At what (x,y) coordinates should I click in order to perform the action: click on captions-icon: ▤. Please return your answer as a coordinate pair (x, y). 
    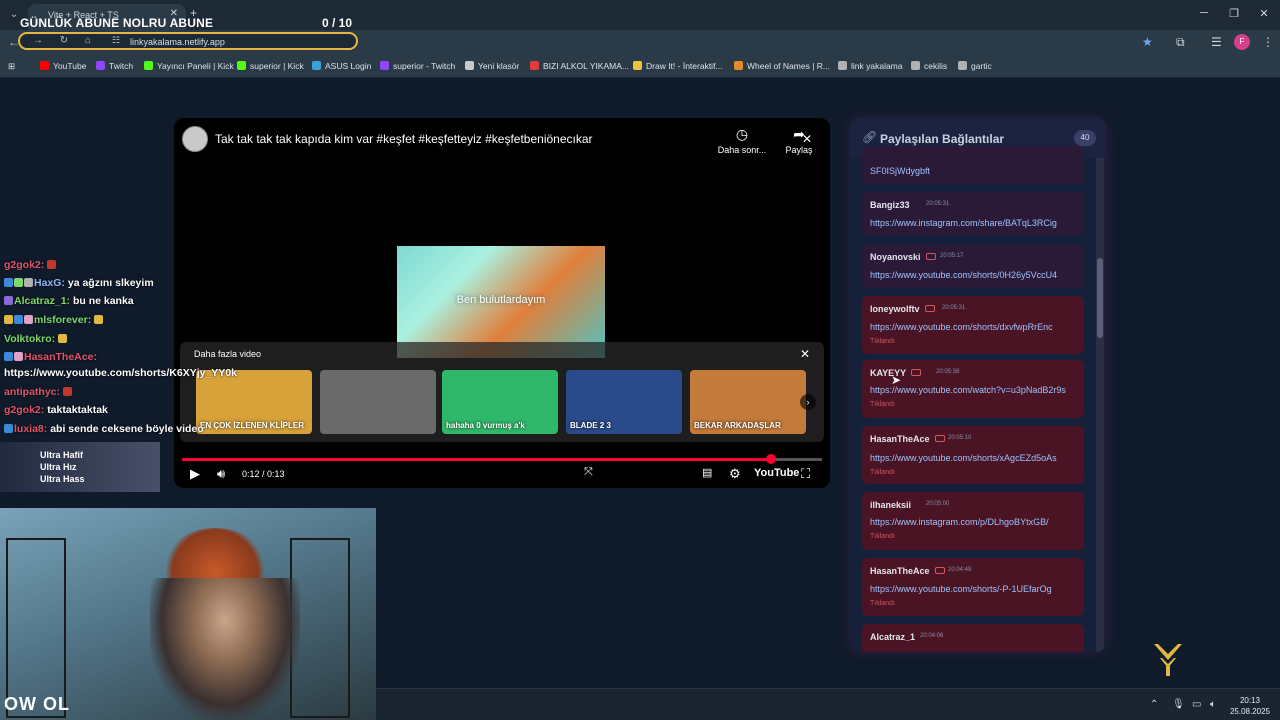
    Looking at the image, I should click on (707, 472).